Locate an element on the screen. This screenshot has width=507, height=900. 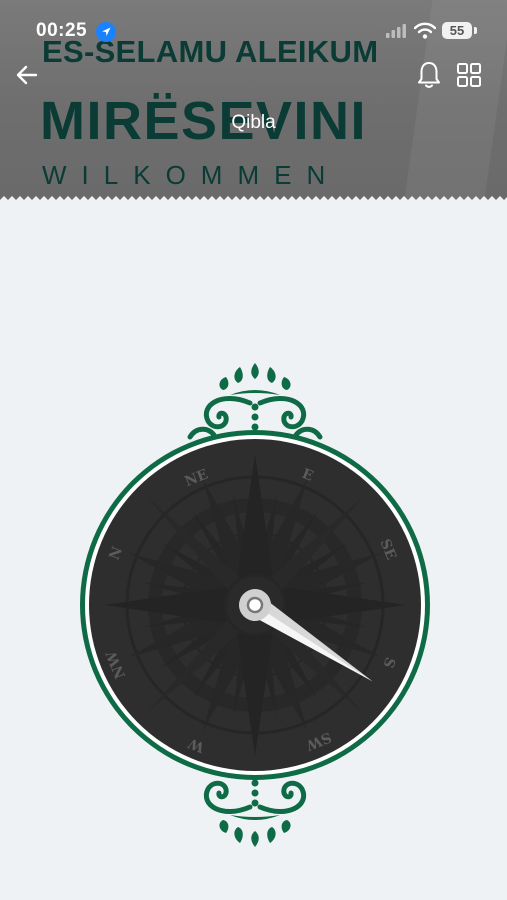
bottom-ornament is located at coordinates (255, 813).